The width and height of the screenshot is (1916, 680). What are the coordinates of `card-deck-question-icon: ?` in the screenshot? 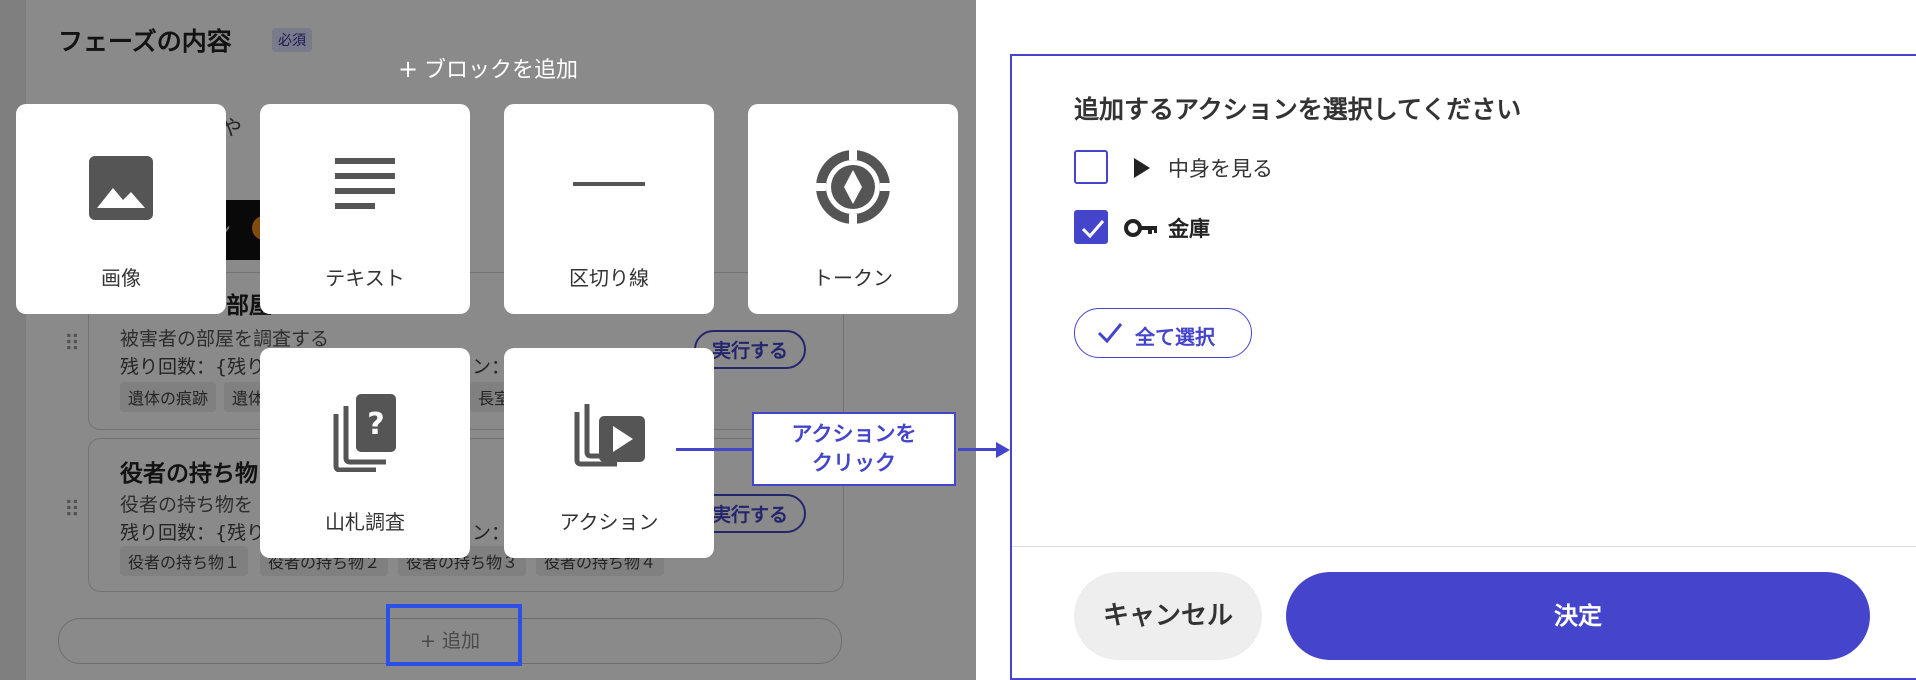 It's located at (364, 433).